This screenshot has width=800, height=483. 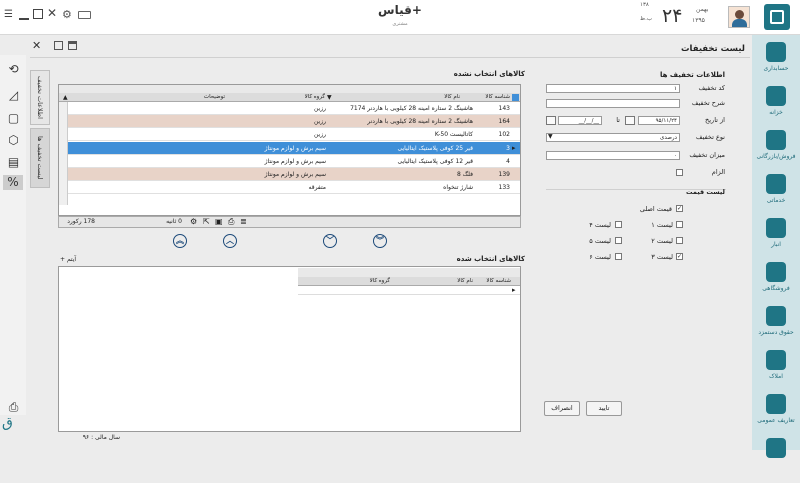 What do you see at coordinates (330, 241) in the screenshot?
I see `move-down-button: ﹀` at bounding box center [330, 241].